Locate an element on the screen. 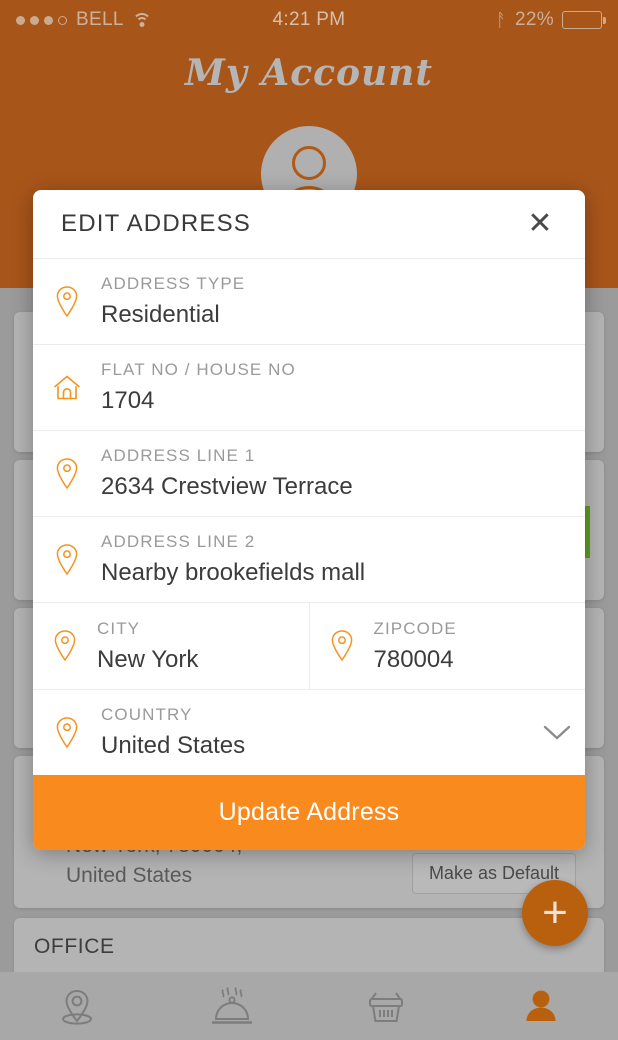  field-text-address-line-1: ADDRESS LINE 1 2634 Crestview Terrace is located at coordinates (343, 473).